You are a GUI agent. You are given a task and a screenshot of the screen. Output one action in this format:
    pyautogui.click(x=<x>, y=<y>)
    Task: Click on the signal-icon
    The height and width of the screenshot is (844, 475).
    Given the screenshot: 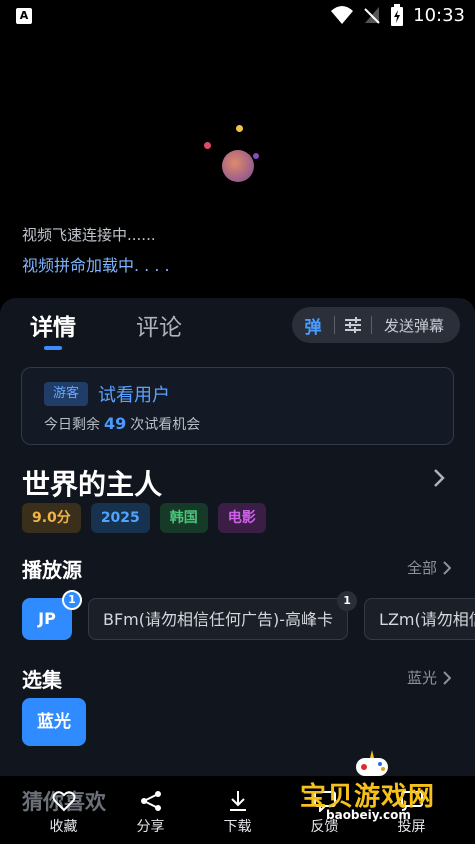 What is the action you would take?
    pyautogui.click(x=372, y=15)
    